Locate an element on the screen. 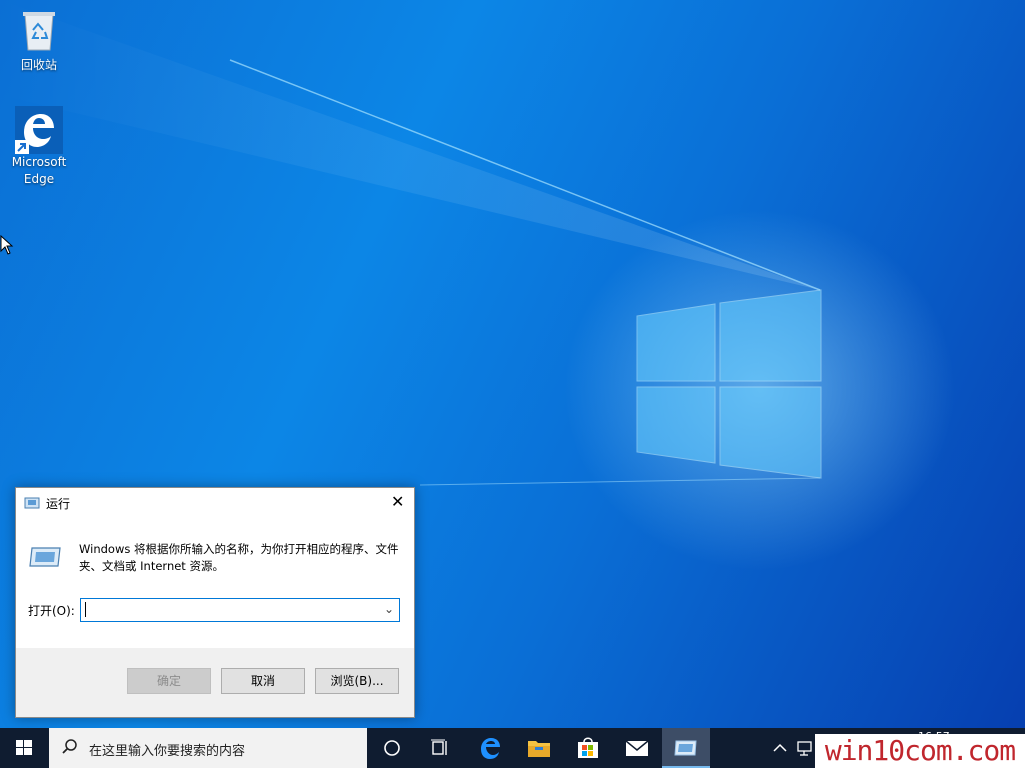 The width and height of the screenshot is (1025, 772). mouse-cursor-icon is located at coordinates (7, 245).